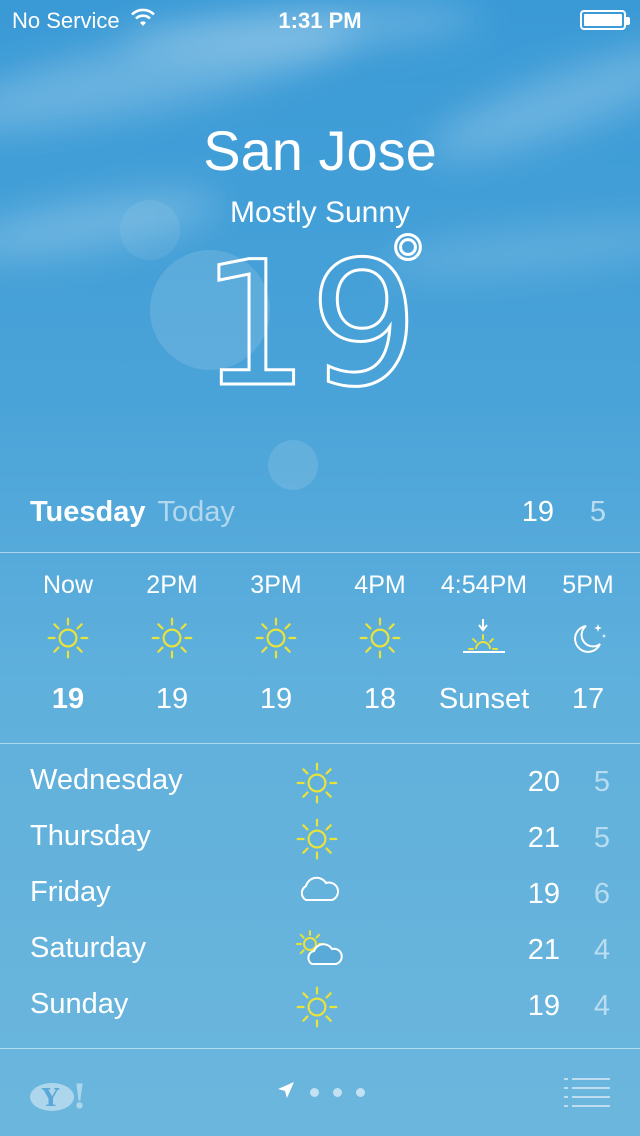 The height and width of the screenshot is (1136, 640). Describe the element at coordinates (537, 512) in the screenshot. I see `today-high: 19` at that location.